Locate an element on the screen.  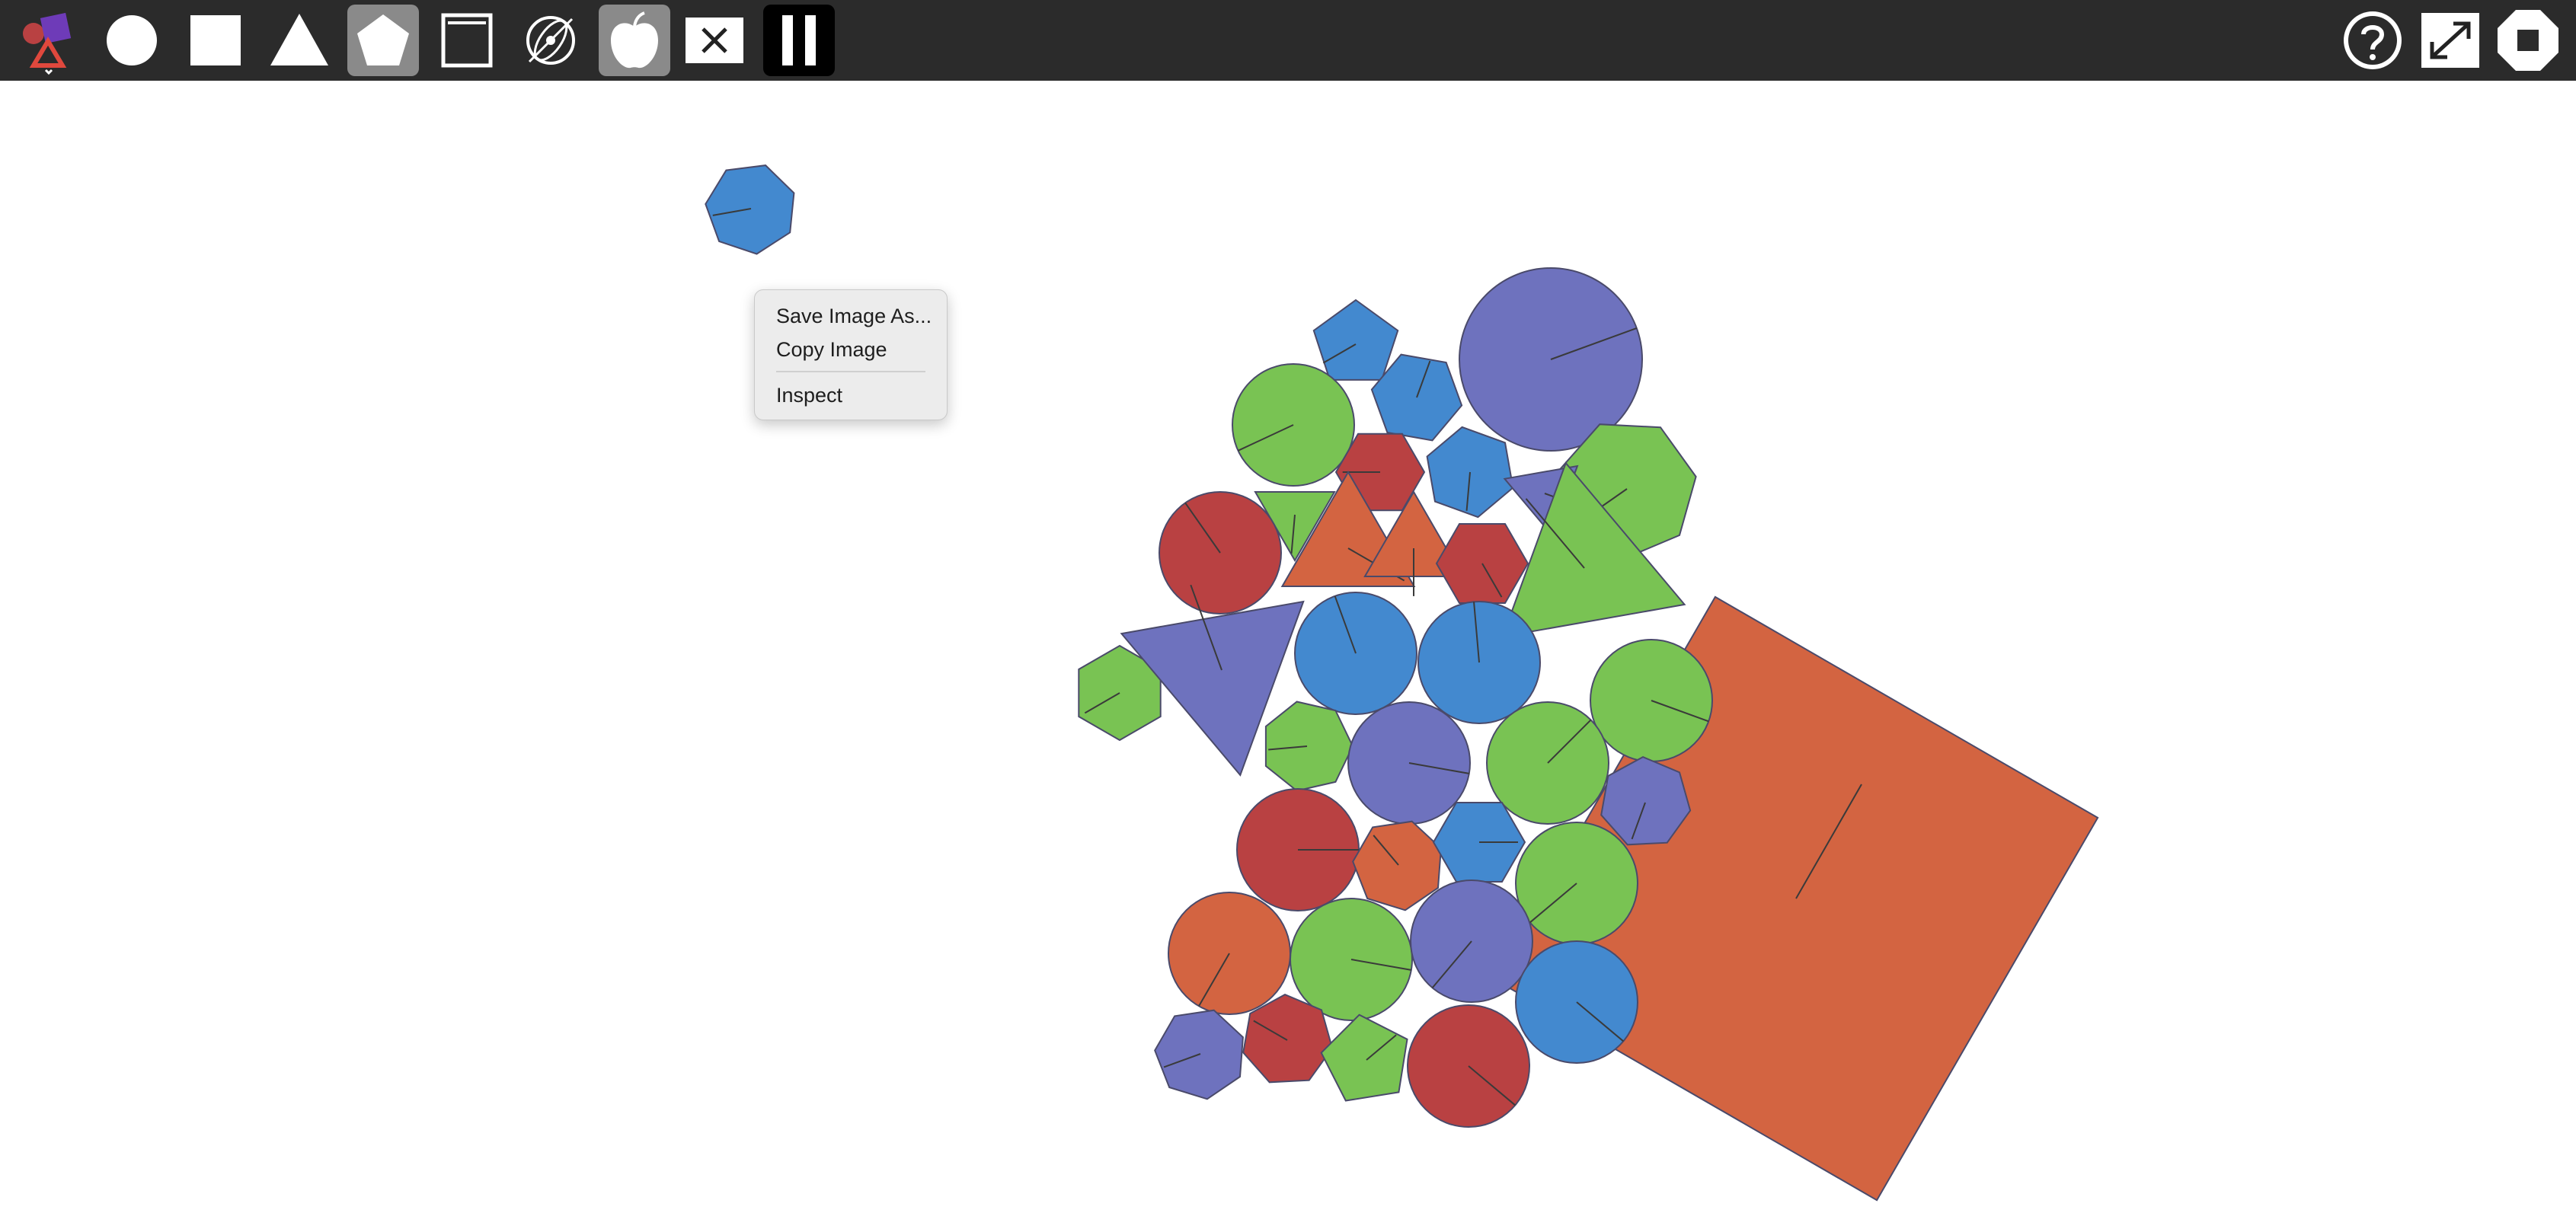
triangle-tool-icon is located at coordinates (299, 39).